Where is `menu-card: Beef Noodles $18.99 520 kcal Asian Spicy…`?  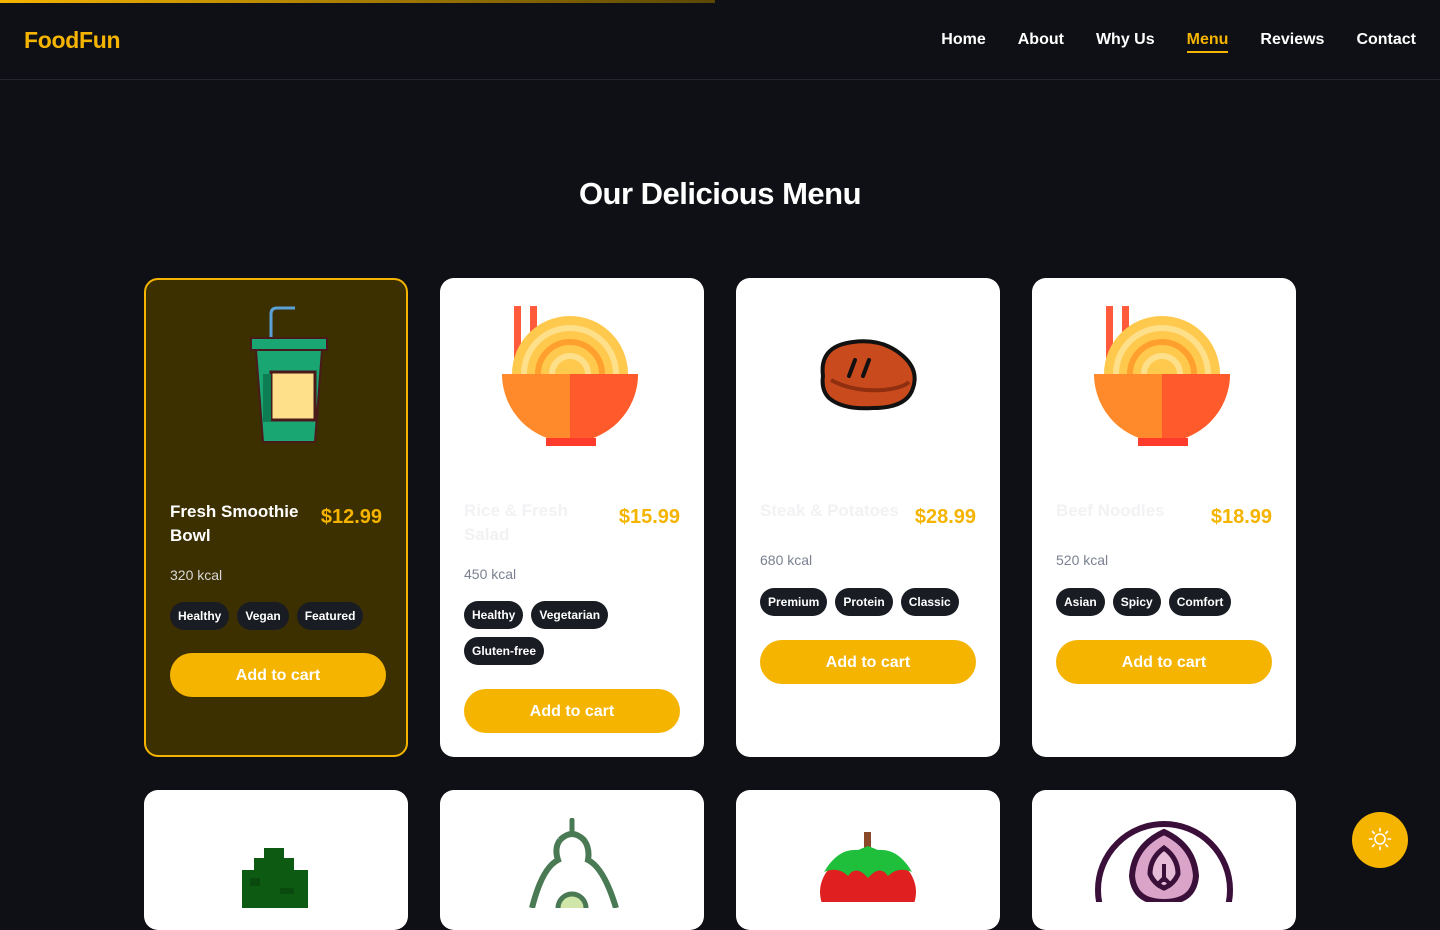 menu-card: Beef Noodles $18.99 520 kcal Asian Spicy… is located at coordinates (1164, 517).